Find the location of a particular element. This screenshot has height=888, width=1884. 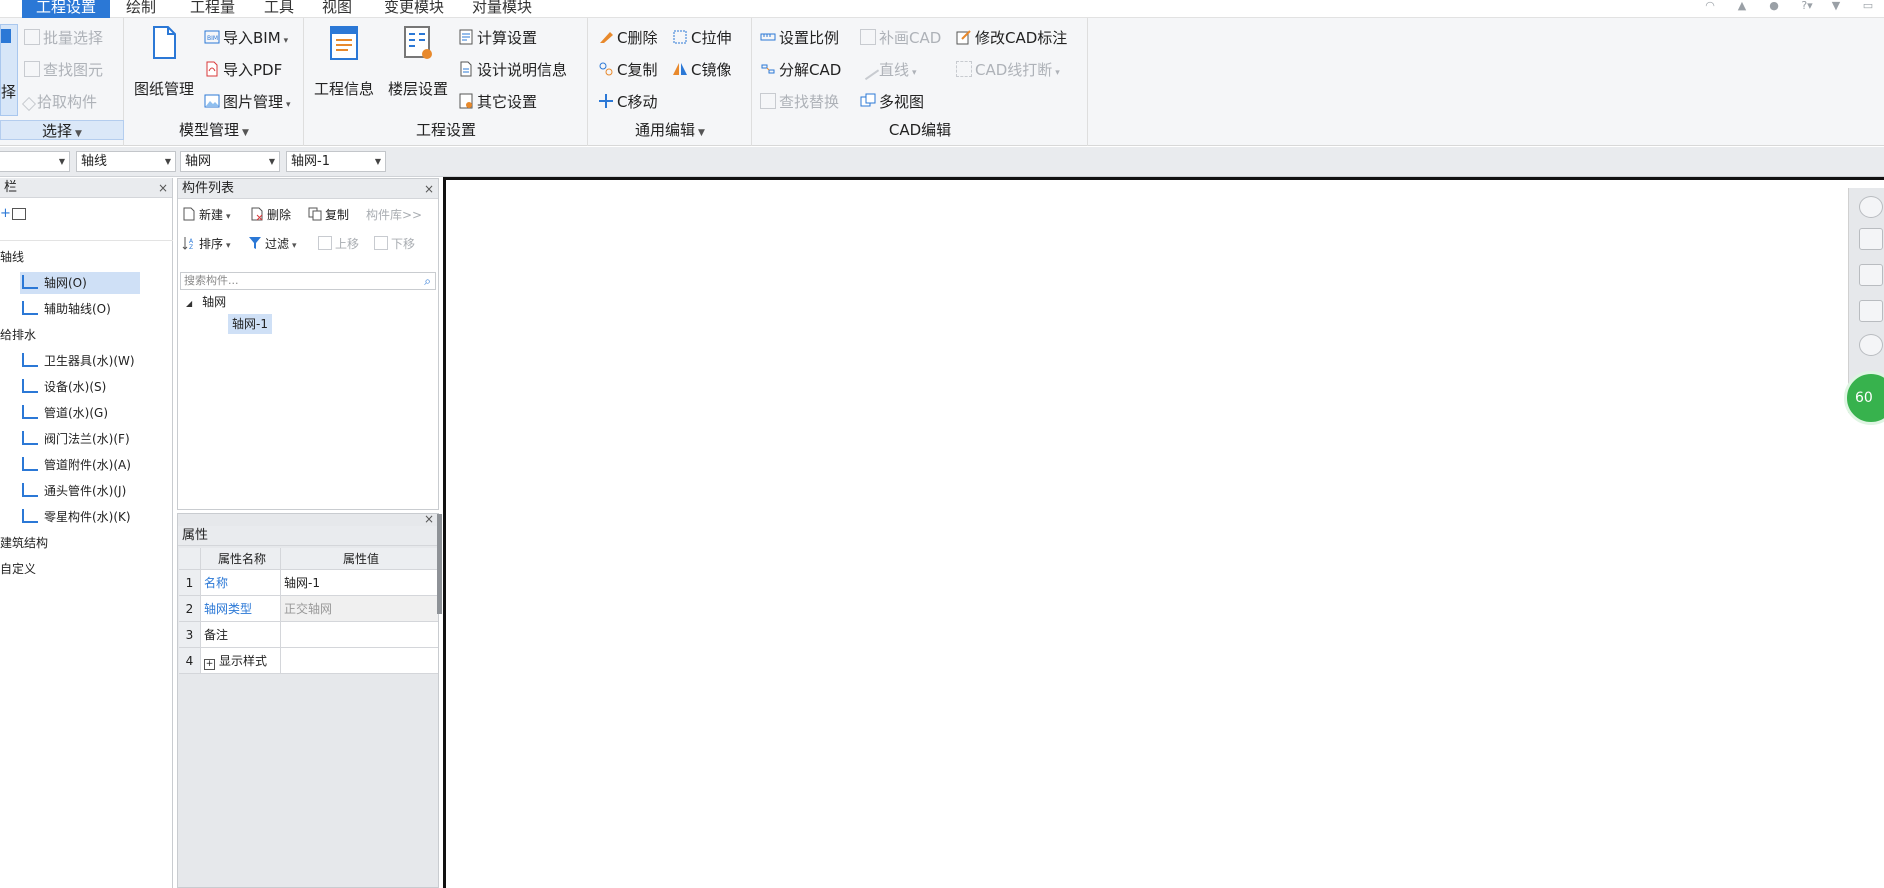

tab-compare-module: 对量模块 is located at coordinates (502, 9).